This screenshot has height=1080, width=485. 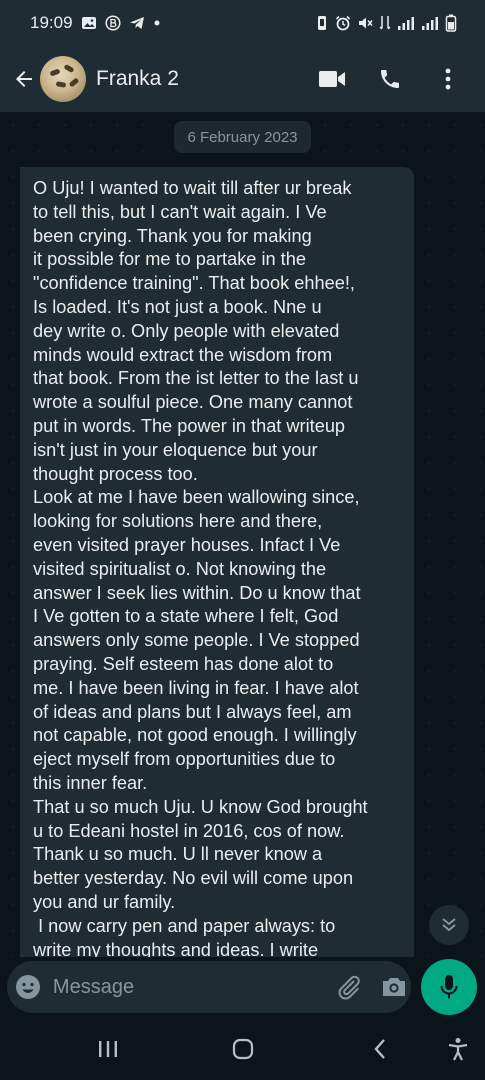 What do you see at coordinates (137, 79) in the screenshot?
I see `contact-name: Franka 2` at bounding box center [137, 79].